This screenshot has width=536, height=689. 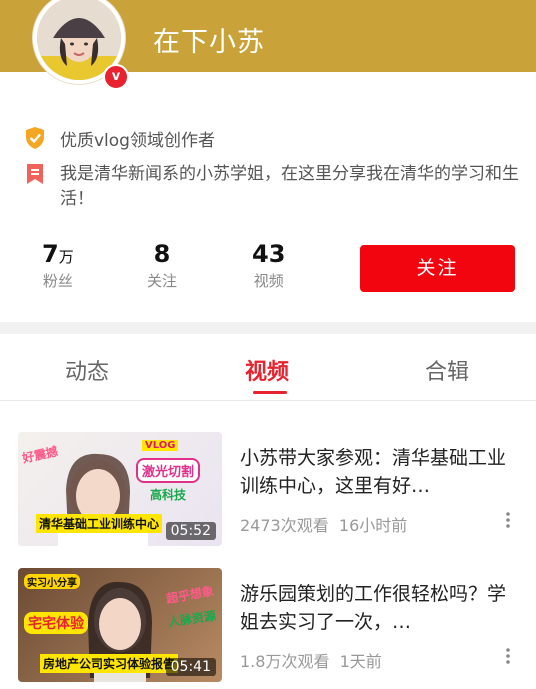 What do you see at coordinates (284, 525) in the screenshot?
I see `video-views: 2473次观看` at bounding box center [284, 525].